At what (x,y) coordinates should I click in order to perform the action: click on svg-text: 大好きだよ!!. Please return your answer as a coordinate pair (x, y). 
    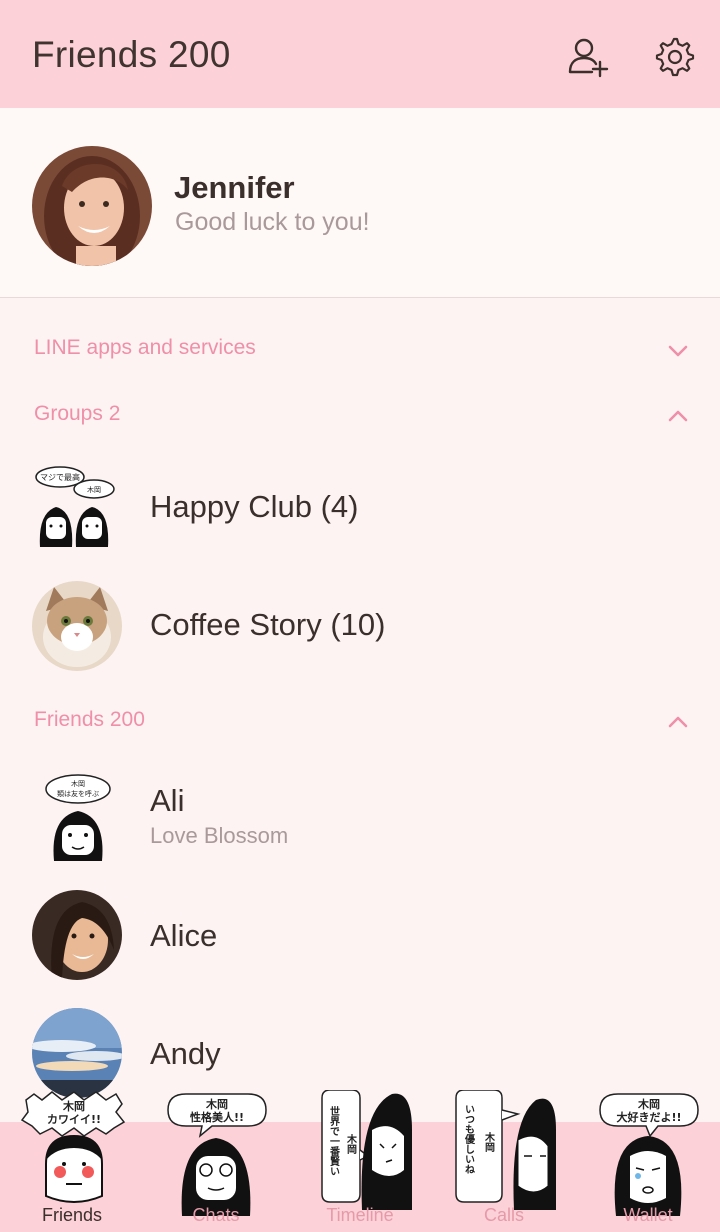
    Looking at the image, I should click on (648, 1117).